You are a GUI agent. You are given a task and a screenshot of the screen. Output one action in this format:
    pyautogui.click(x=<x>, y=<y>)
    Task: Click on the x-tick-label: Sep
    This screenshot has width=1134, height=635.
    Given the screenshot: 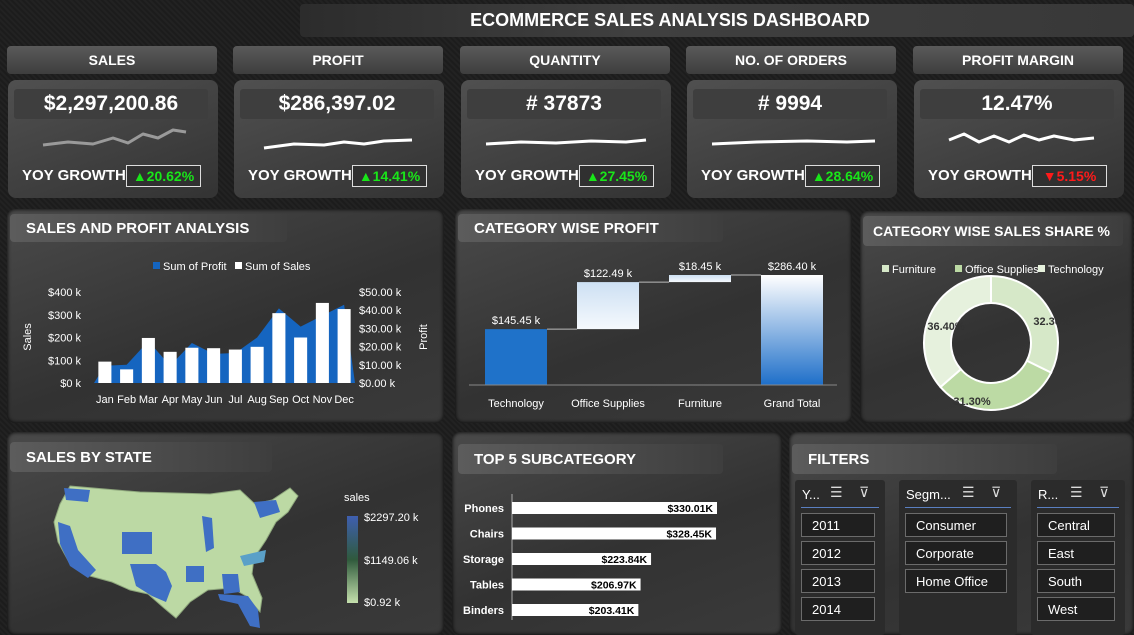 What is the action you would take?
    pyautogui.click(x=279, y=400)
    